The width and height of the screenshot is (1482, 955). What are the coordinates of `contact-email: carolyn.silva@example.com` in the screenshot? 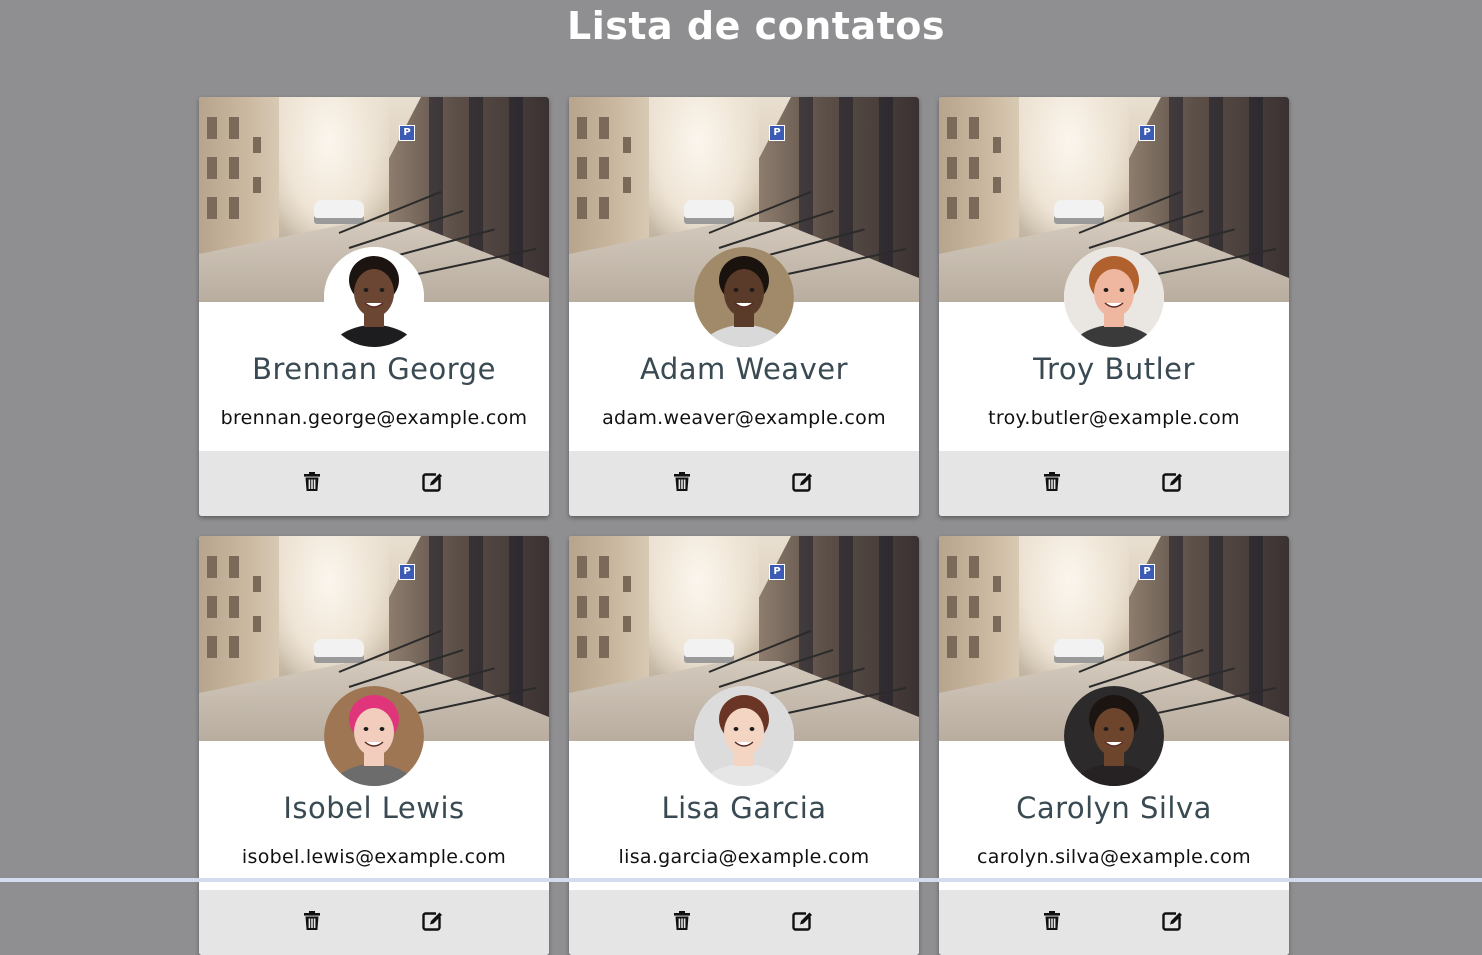 It's located at (1114, 857).